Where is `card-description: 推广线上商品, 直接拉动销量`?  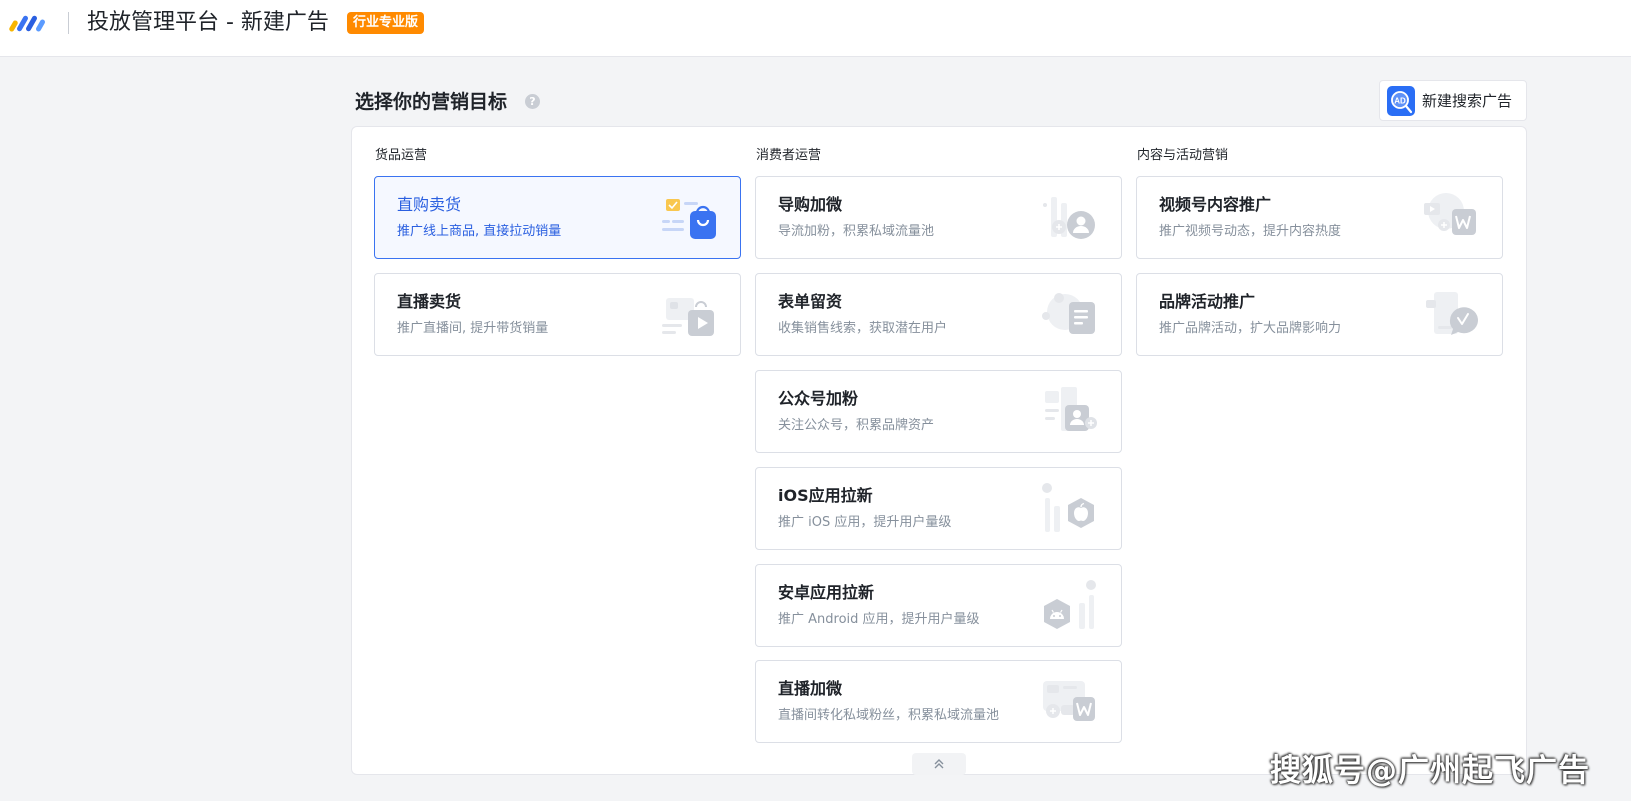 card-description: 推广线上商品, 直接拉动销量 is located at coordinates (479, 231).